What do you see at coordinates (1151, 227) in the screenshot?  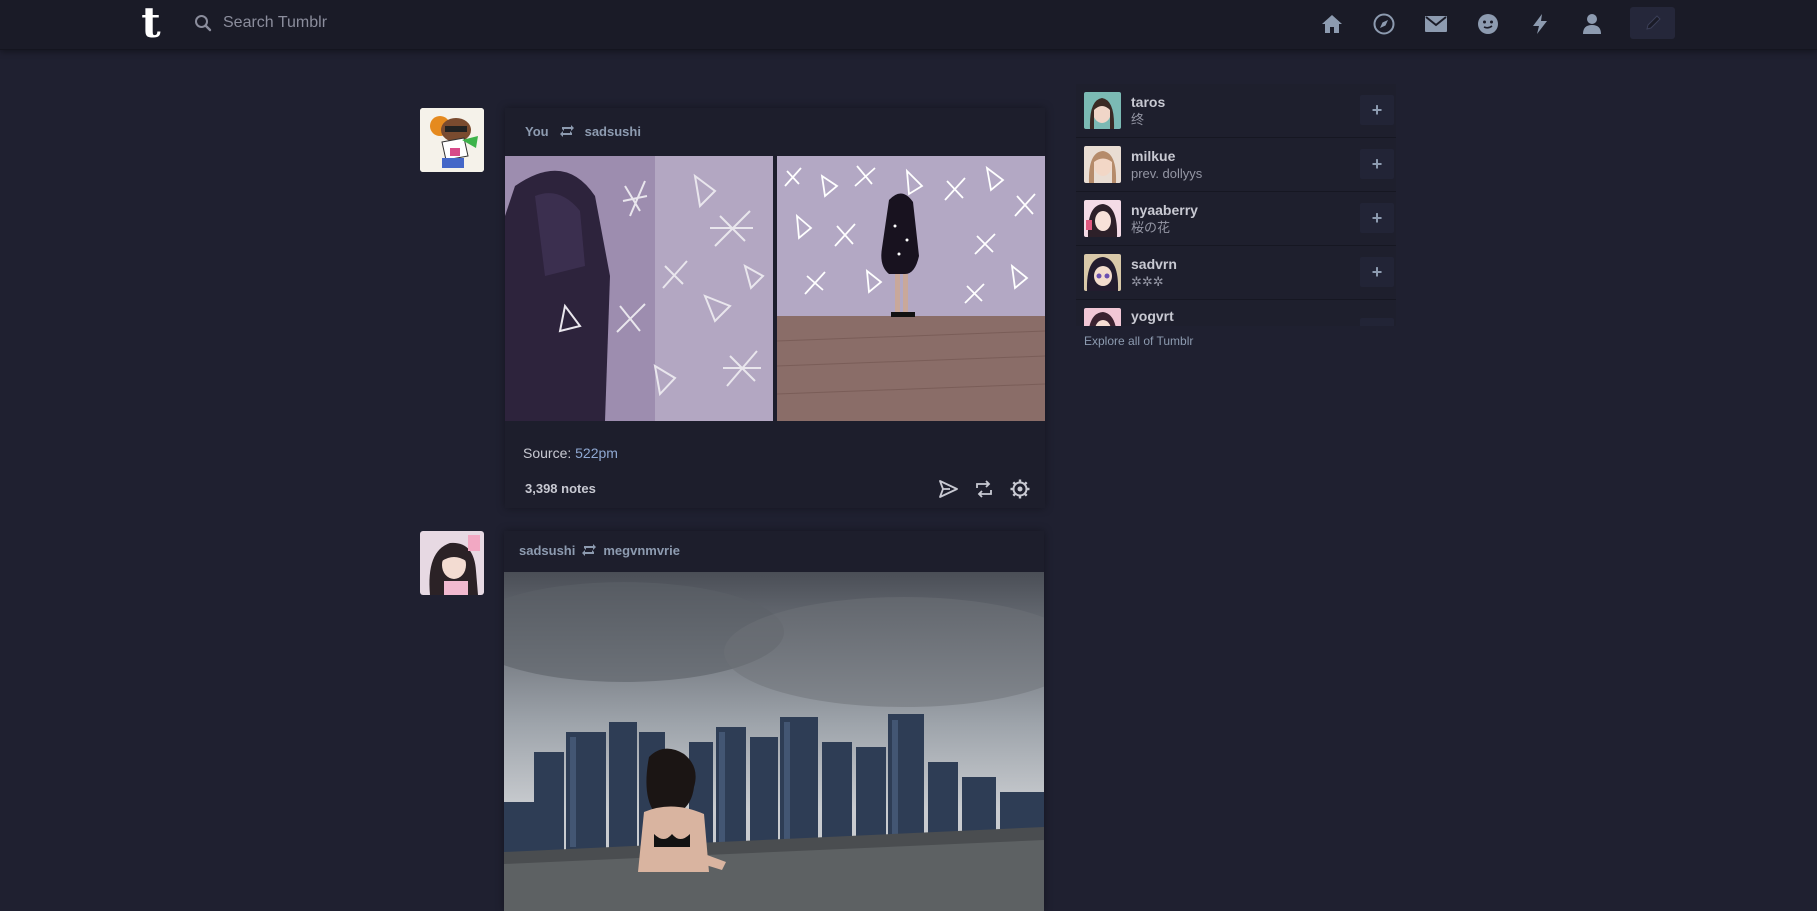 I see `blog-title: 桜の花` at bounding box center [1151, 227].